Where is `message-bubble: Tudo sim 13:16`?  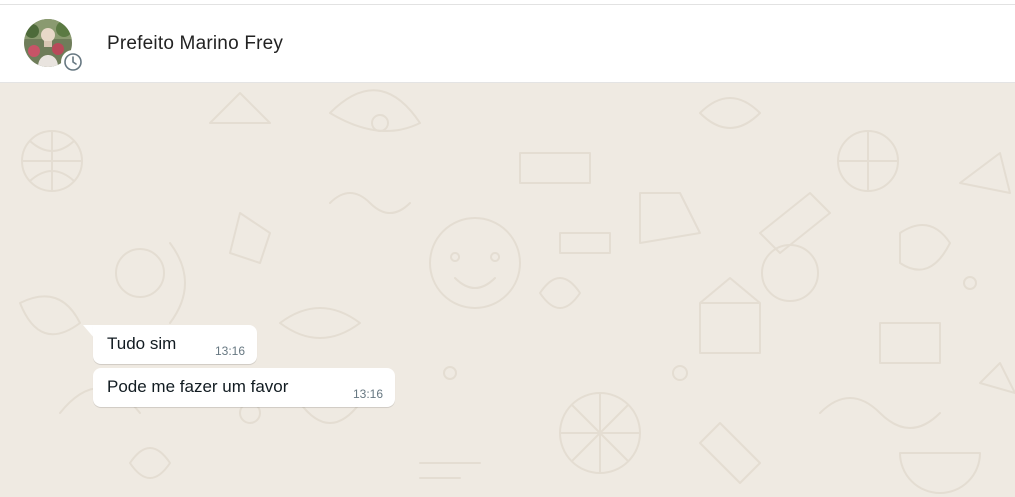
message-bubble: Tudo sim 13:16 is located at coordinates (175, 344).